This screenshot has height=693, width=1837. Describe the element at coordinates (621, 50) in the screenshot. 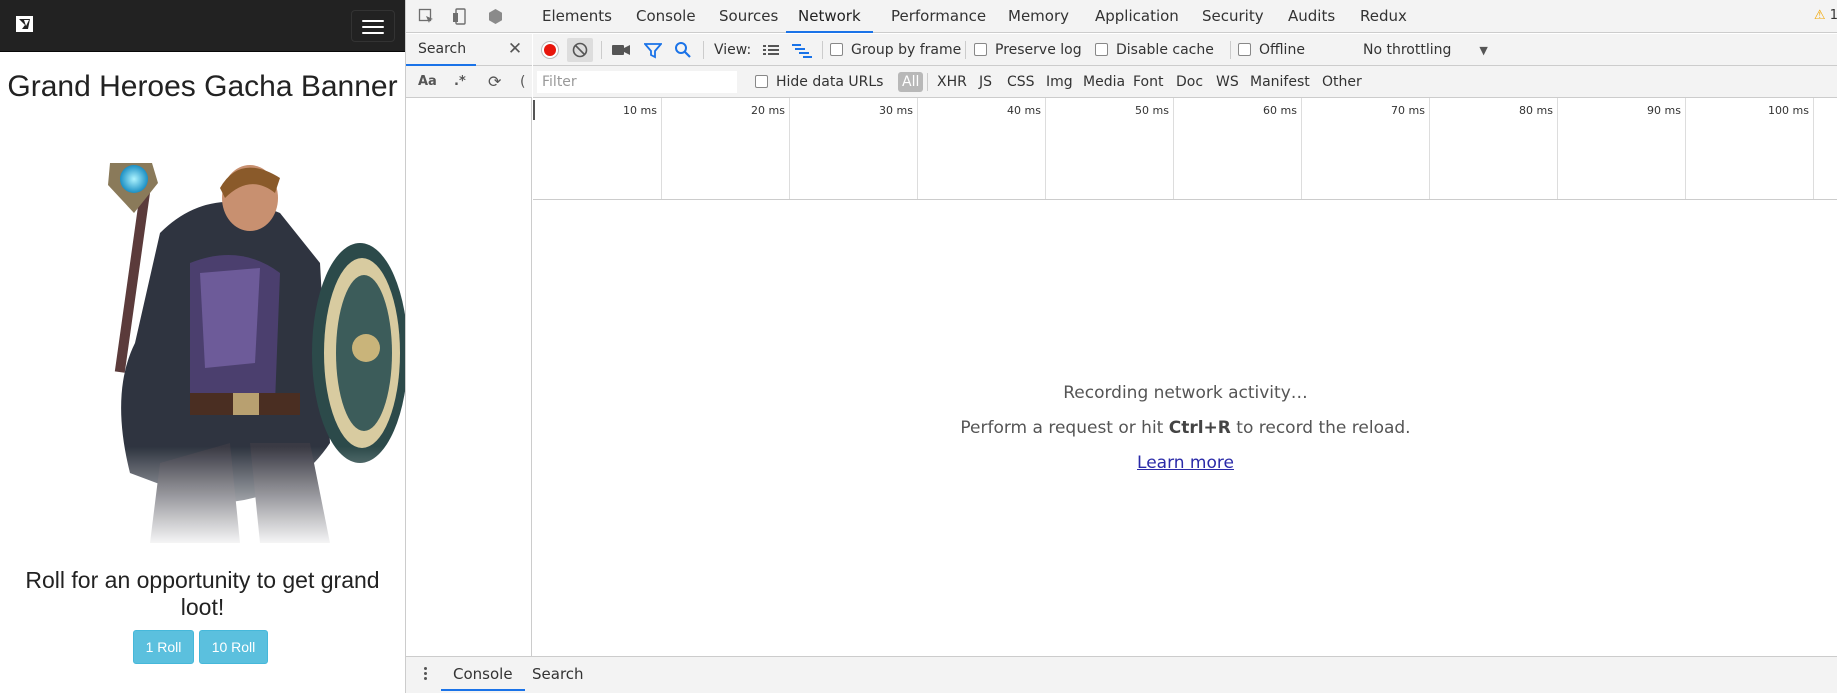

I see `screenshot-camera-icon` at that location.